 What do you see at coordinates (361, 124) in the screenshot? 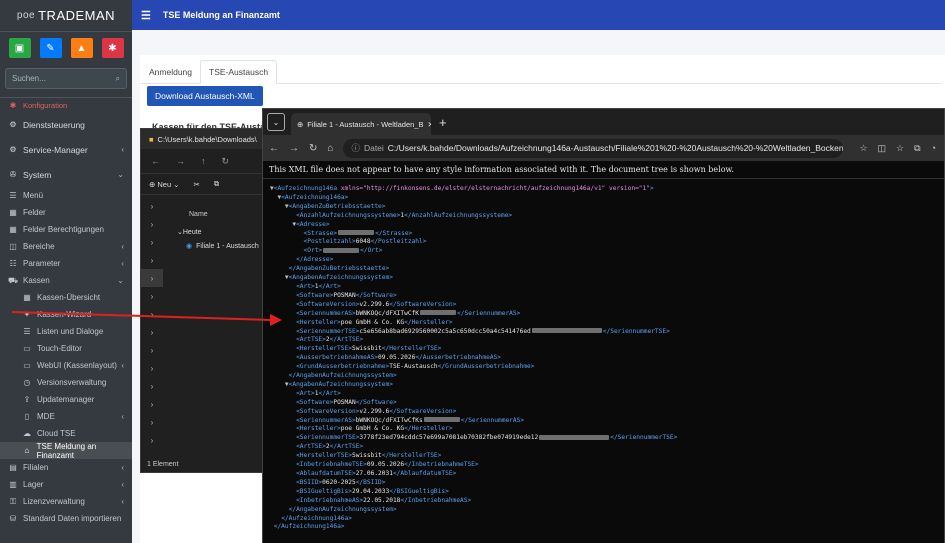
I see `browser-tab: ⊕ Filiale 1 - Austausch - Weltladen_B ✕` at bounding box center [361, 124].